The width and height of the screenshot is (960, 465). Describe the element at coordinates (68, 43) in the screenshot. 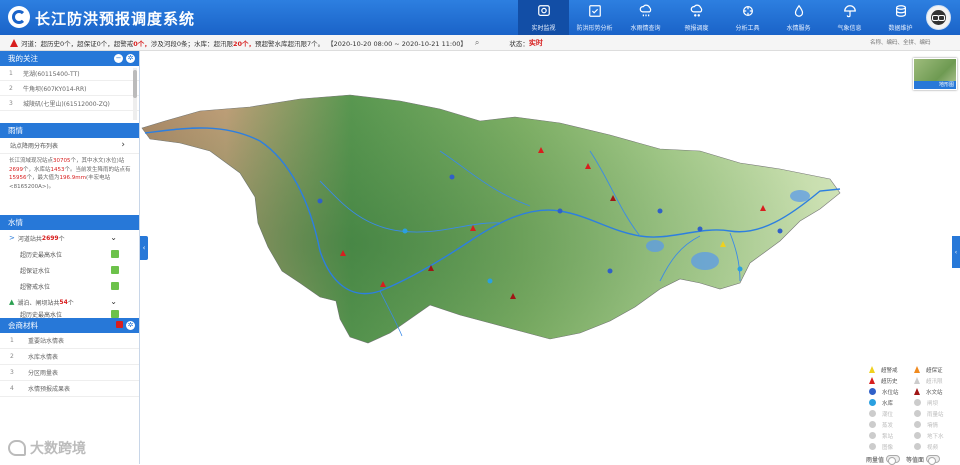

I see `over-history-count: 0个，` at that location.